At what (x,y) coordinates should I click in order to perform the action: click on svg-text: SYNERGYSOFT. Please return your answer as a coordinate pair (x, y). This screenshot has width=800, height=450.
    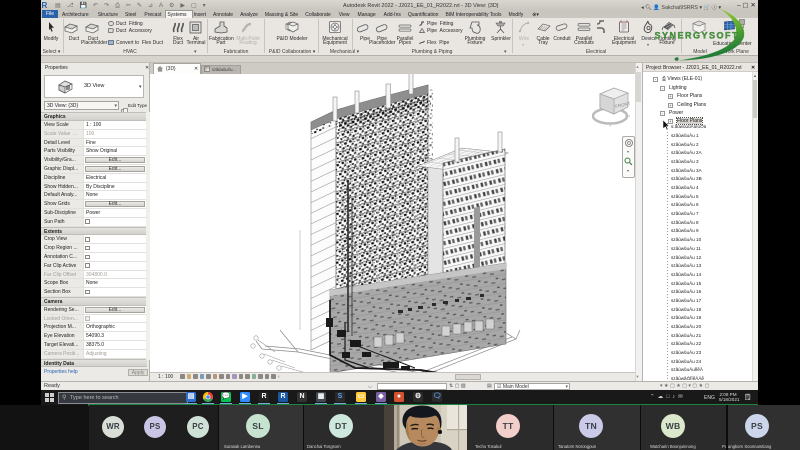
    Looking at the image, I should click on (697, 35).